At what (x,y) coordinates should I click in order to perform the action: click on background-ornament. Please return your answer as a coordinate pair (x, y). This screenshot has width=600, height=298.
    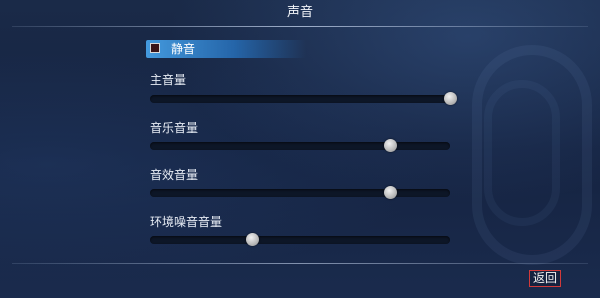
    Looking at the image, I should click on (532, 155).